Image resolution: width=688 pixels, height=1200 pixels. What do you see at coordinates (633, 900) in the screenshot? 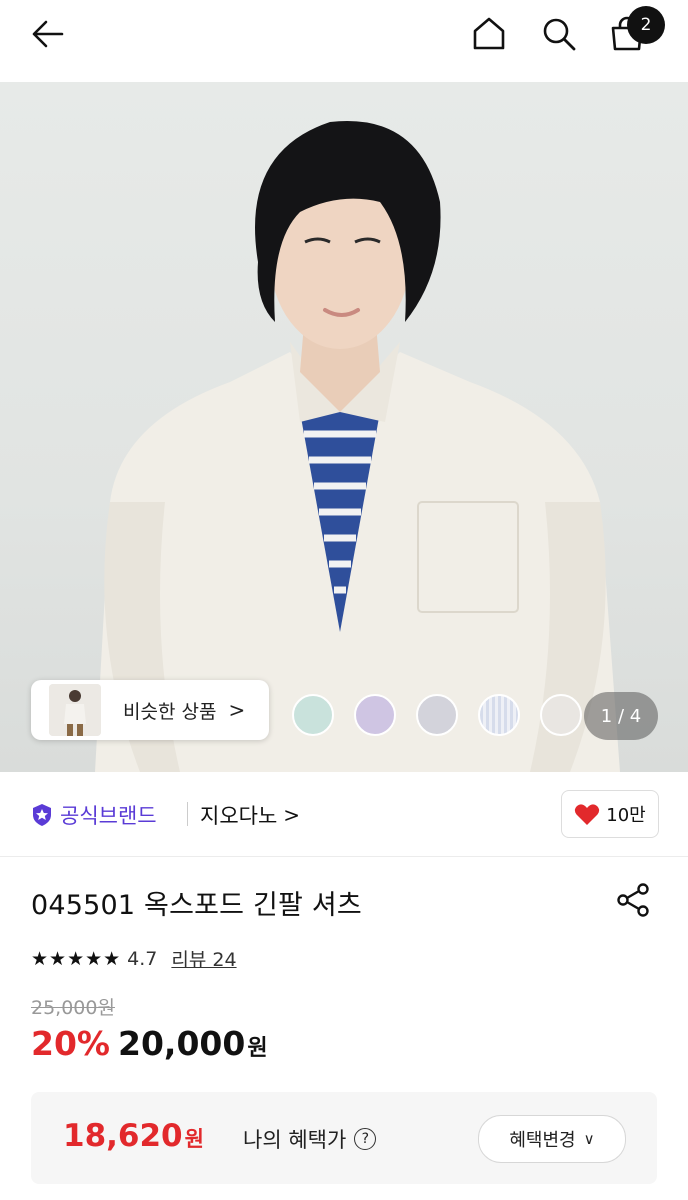
I see `share-icon` at bounding box center [633, 900].